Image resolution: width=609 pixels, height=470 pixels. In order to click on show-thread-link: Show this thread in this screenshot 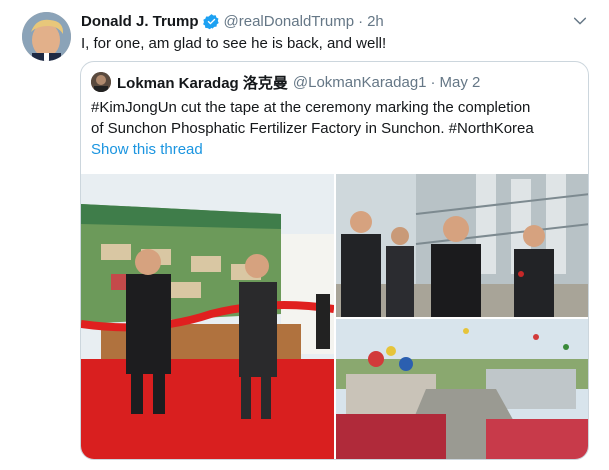, I will do `click(147, 149)`.